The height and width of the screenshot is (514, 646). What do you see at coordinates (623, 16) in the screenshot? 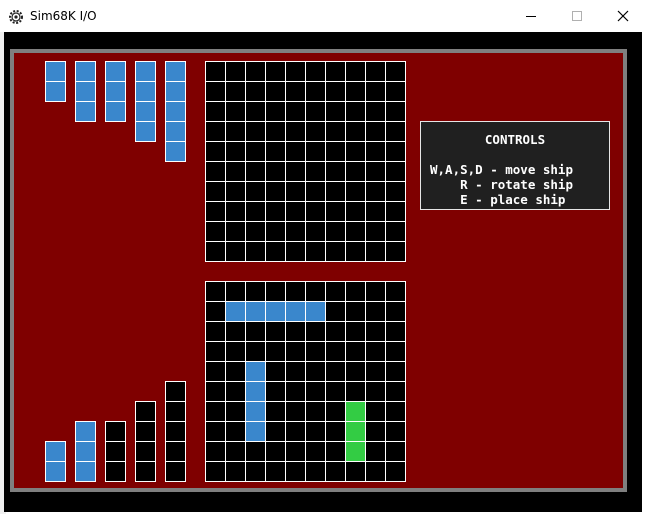
I see `close-button` at bounding box center [623, 16].